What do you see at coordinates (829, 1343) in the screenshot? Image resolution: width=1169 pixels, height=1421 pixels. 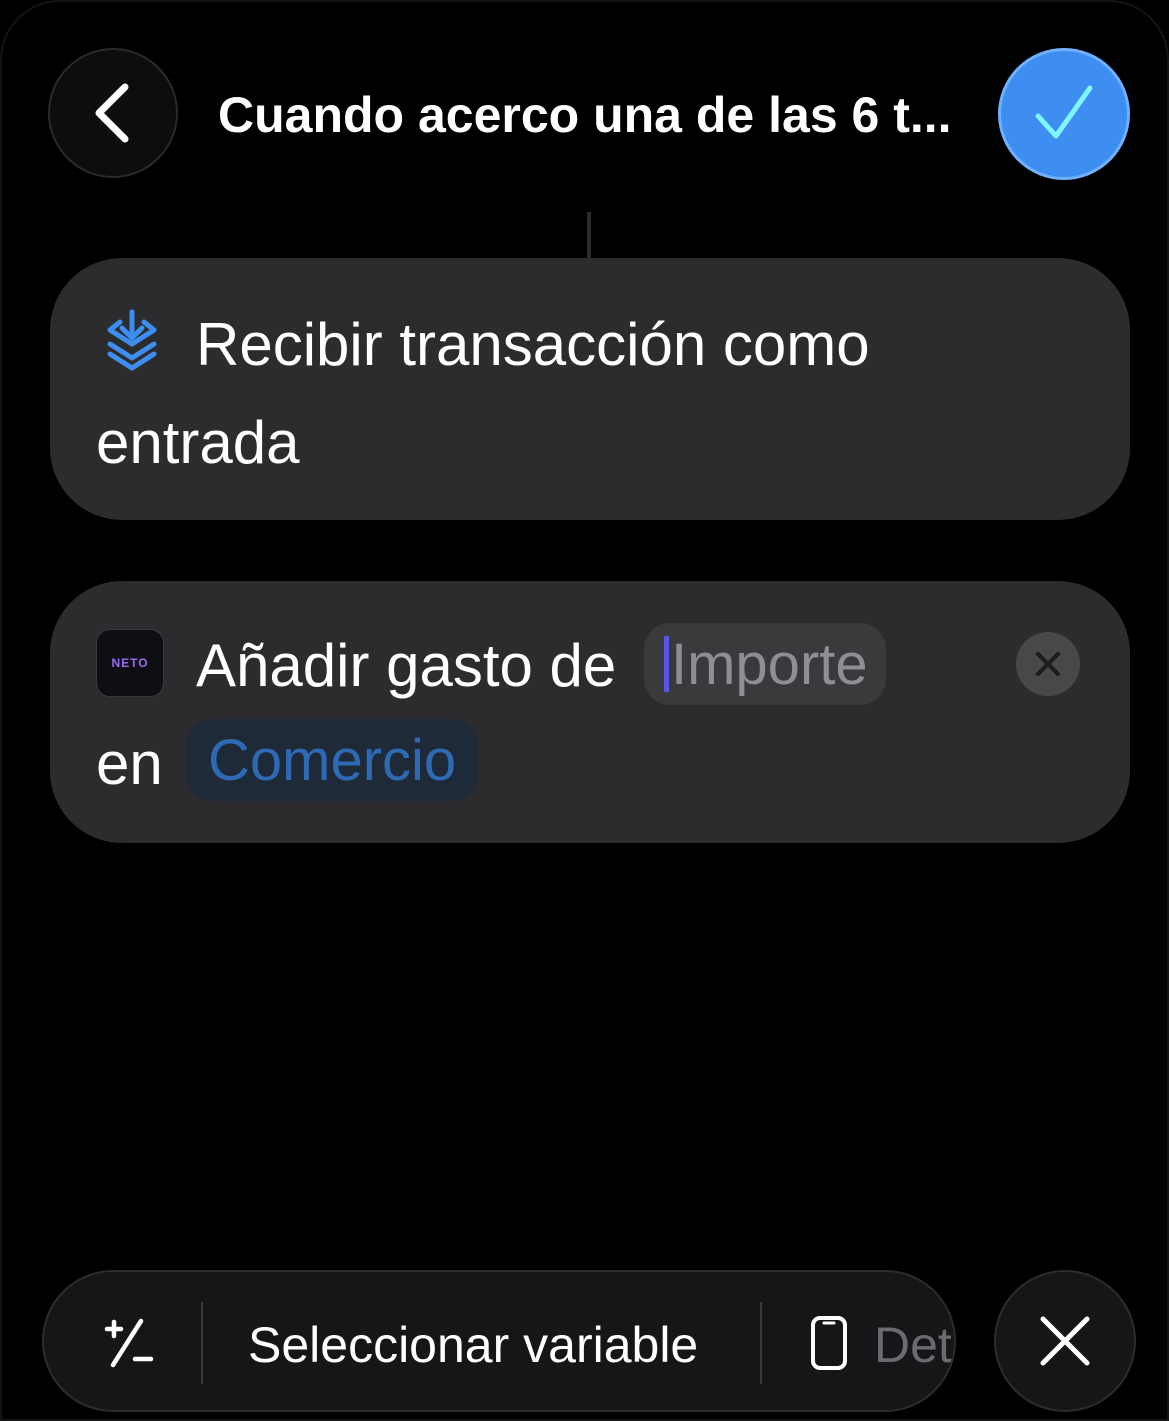 I see `iphone-icon` at bounding box center [829, 1343].